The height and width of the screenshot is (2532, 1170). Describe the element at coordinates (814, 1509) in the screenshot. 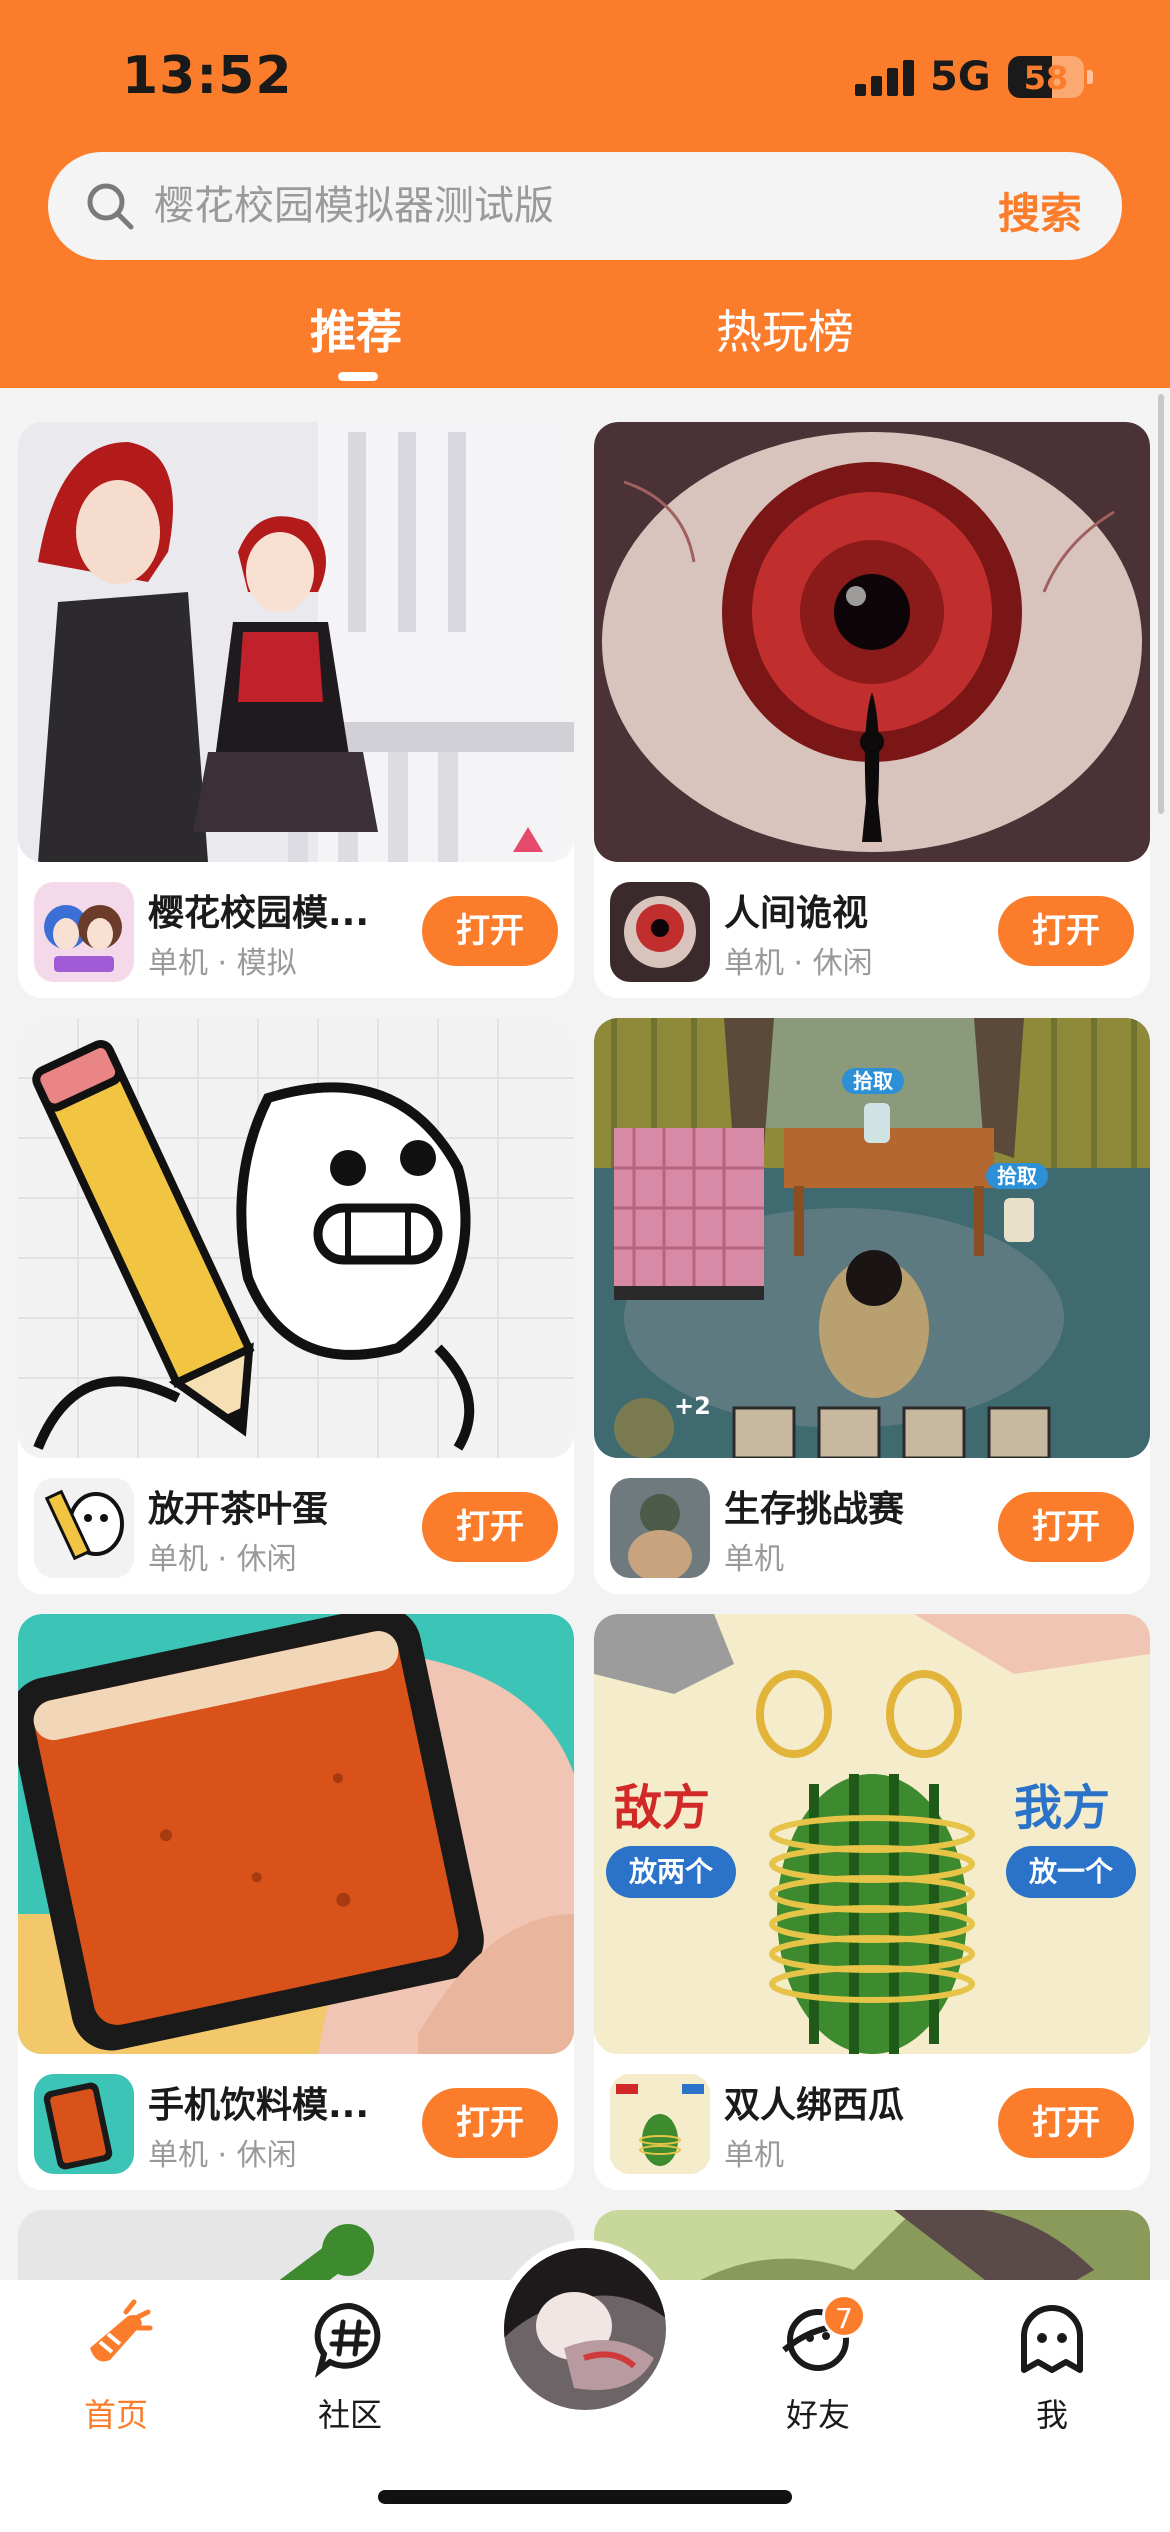

I see `game-name: 生存挑战赛` at that location.